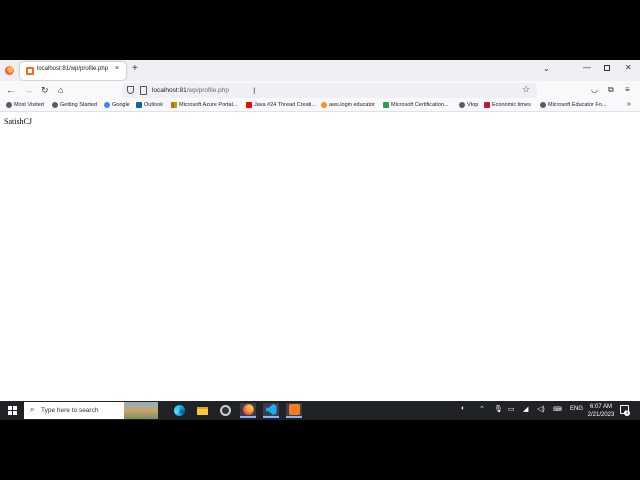 The image size is (640, 480). Describe the element at coordinates (9, 105) in the screenshot. I see `gear-icon` at that location.